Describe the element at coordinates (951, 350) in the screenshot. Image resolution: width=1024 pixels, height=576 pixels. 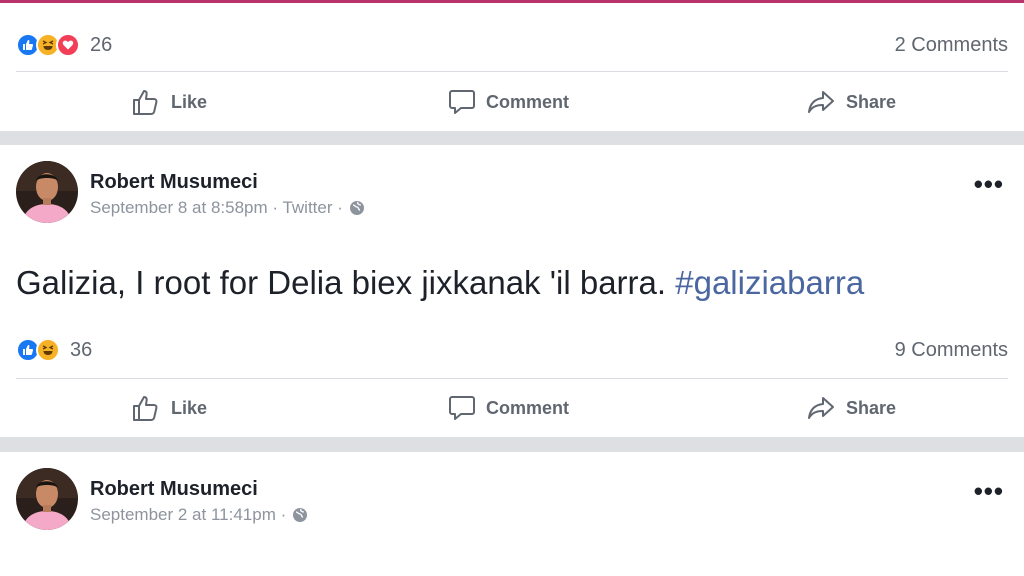
I see `comments-count-link: 9 Comments` at that location.